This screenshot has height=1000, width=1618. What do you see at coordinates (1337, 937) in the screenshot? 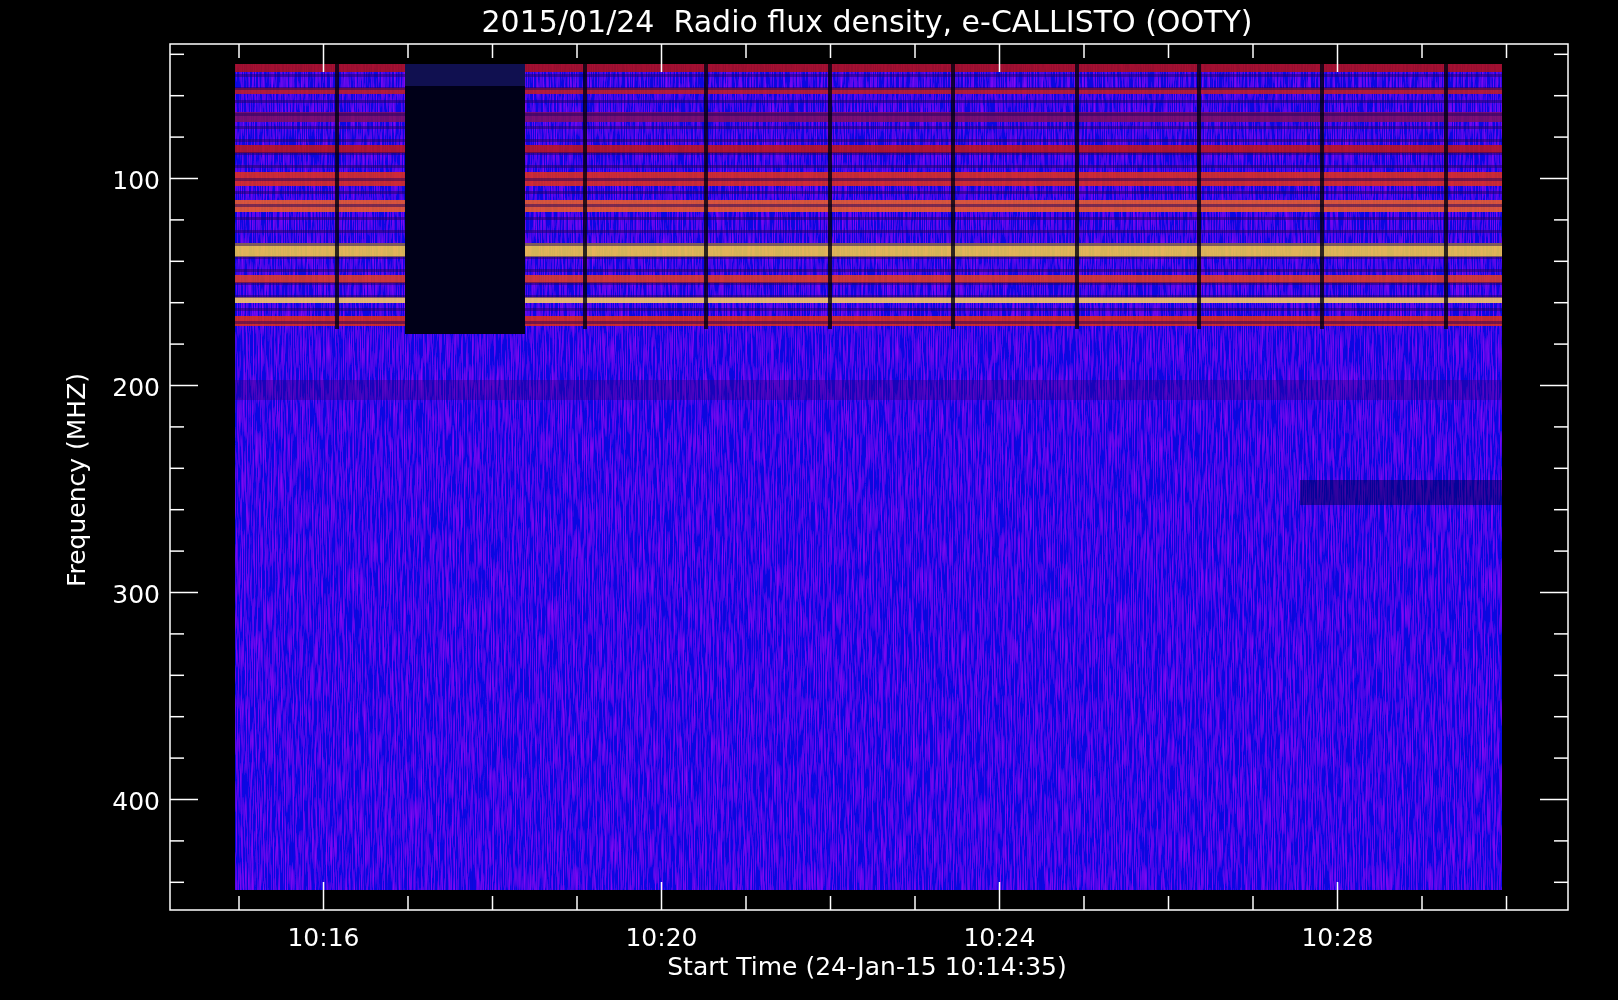
I see `tick-label: 10:28` at bounding box center [1337, 937].